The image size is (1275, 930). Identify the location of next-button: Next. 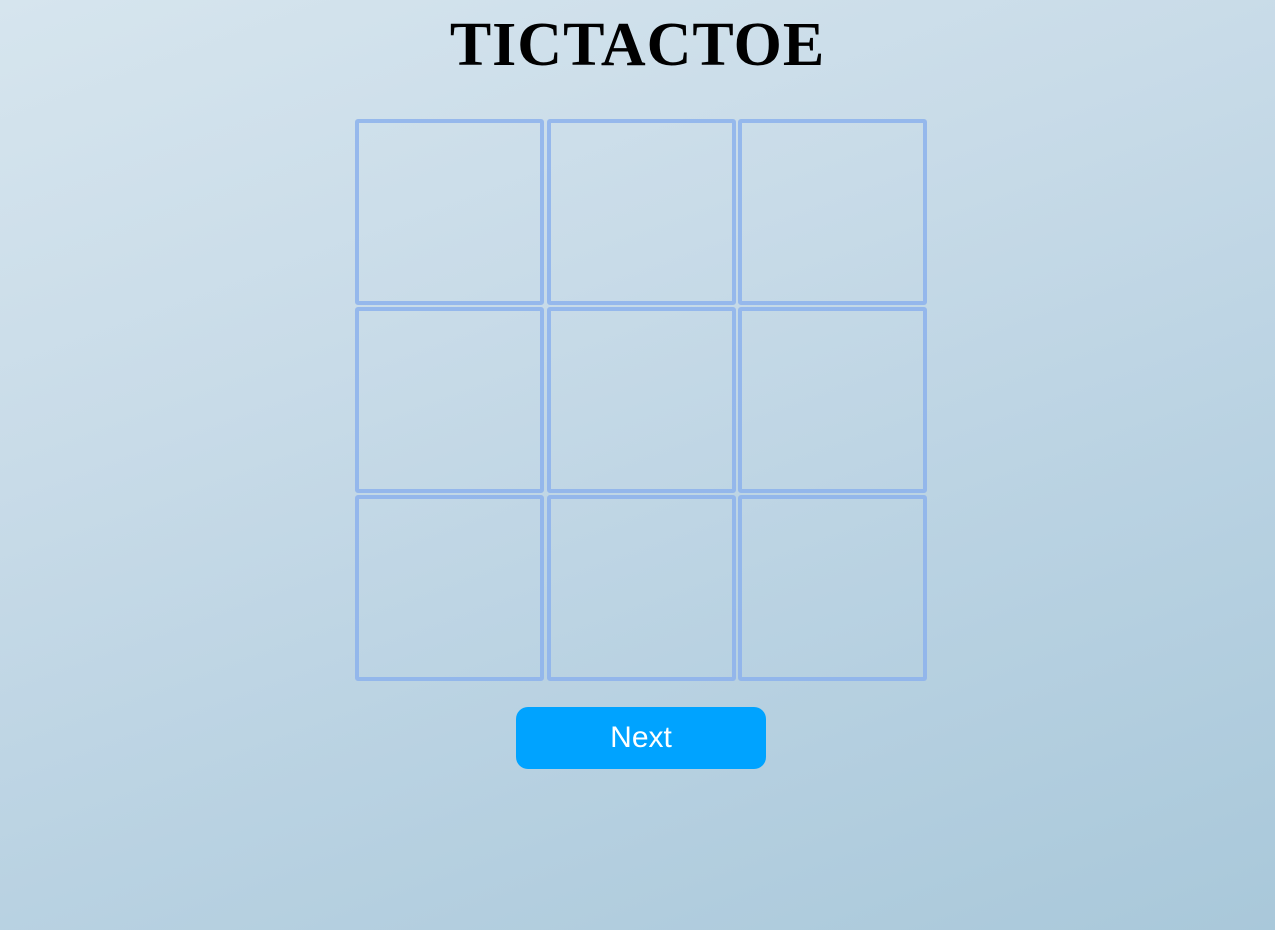
(641, 738).